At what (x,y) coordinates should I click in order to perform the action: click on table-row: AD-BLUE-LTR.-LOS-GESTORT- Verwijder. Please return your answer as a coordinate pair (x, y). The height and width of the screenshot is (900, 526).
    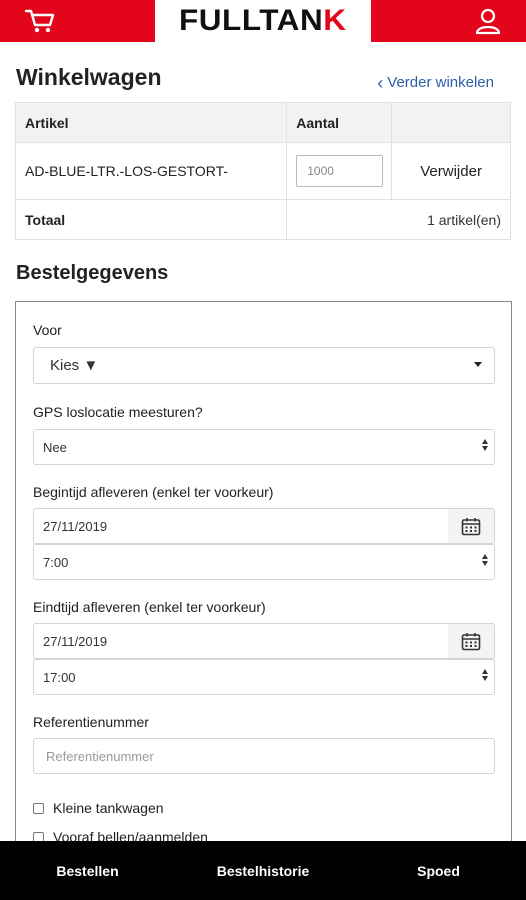
    Looking at the image, I should click on (262, 171).